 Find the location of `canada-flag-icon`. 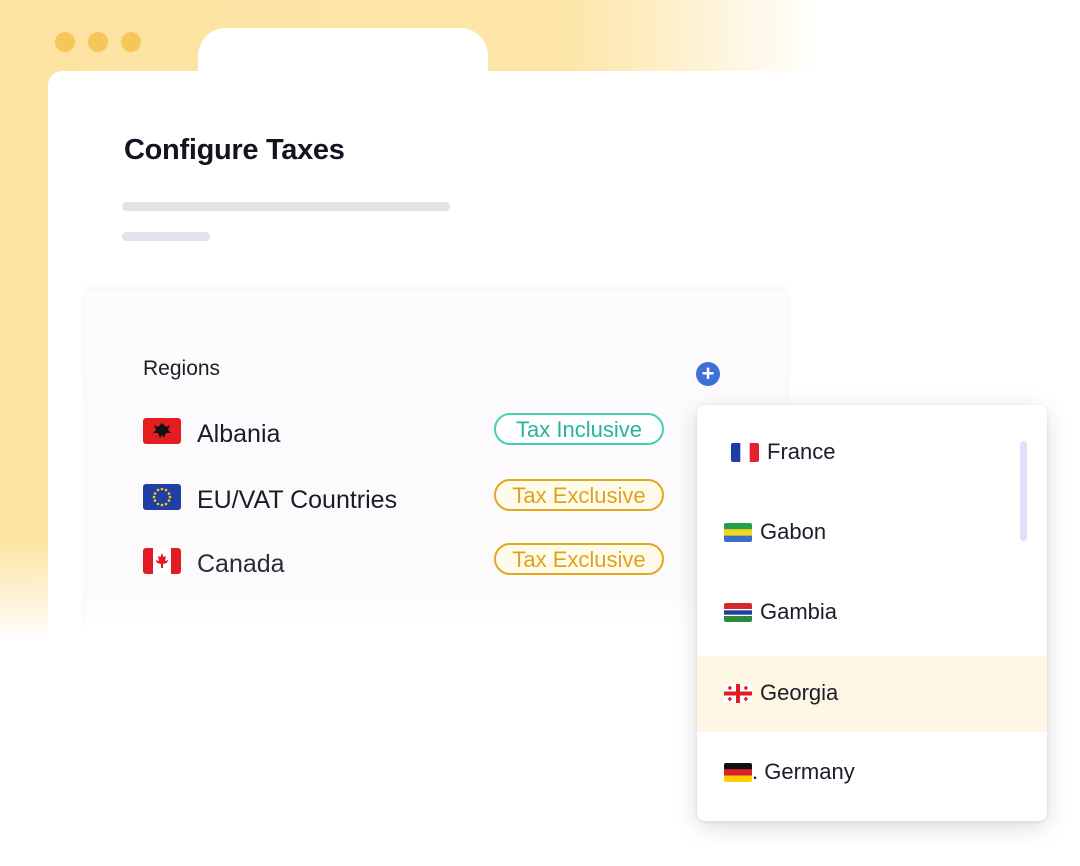

canada-flag-icon is located at coordinates (162, 561).